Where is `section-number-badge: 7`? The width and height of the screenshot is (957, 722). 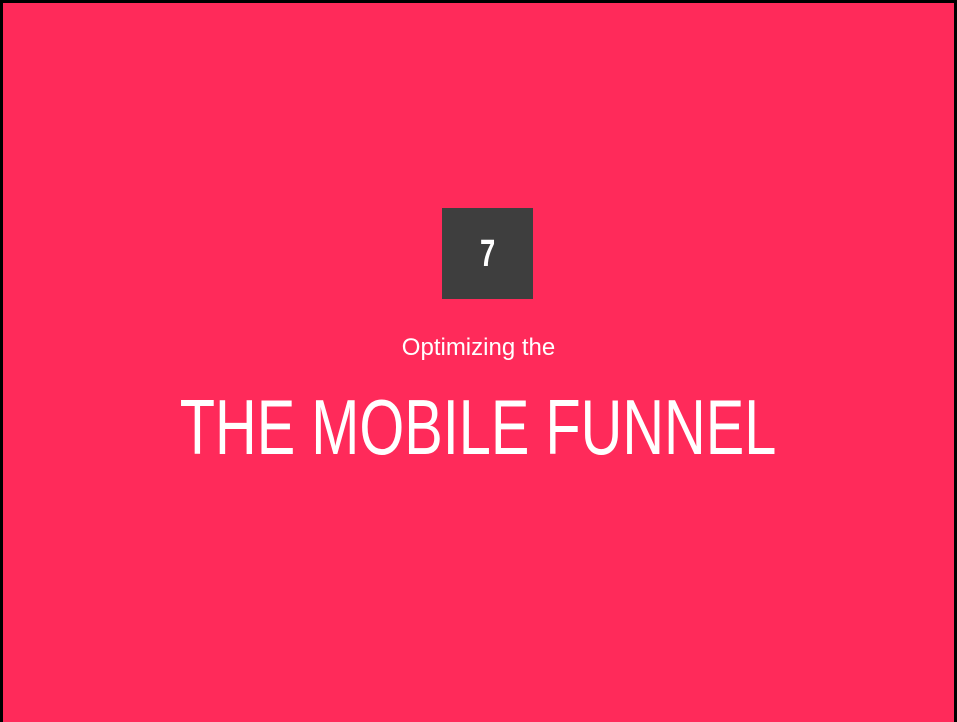
section-number-badge: 7 is located at coordinates (487, 253).